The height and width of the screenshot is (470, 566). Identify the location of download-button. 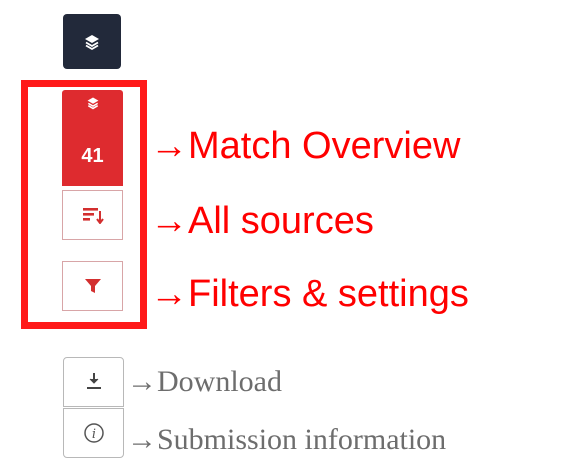
(93, 382).